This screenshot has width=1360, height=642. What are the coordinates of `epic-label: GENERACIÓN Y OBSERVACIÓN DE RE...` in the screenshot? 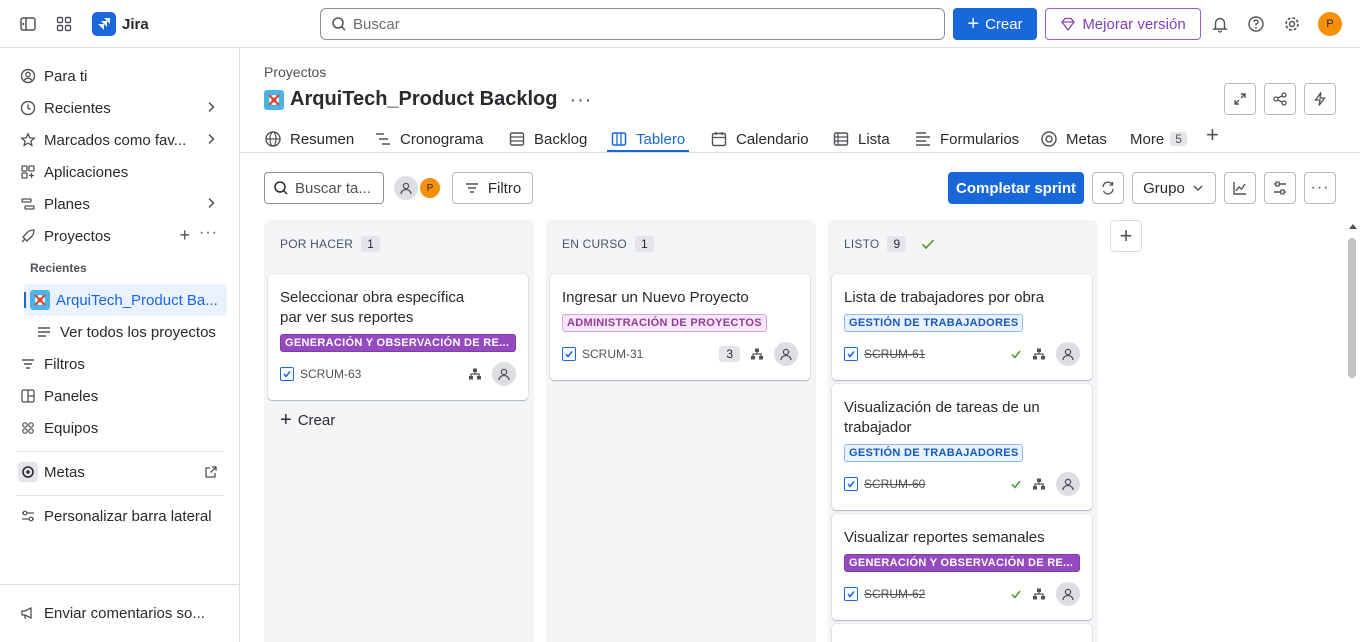 It's located at (962, 563).